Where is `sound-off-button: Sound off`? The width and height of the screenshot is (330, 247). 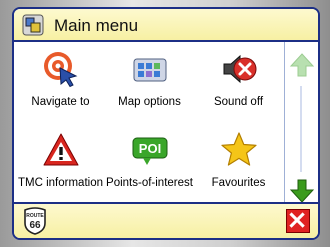
sound-off-button: Sound off is located at coordinates (238, 82).